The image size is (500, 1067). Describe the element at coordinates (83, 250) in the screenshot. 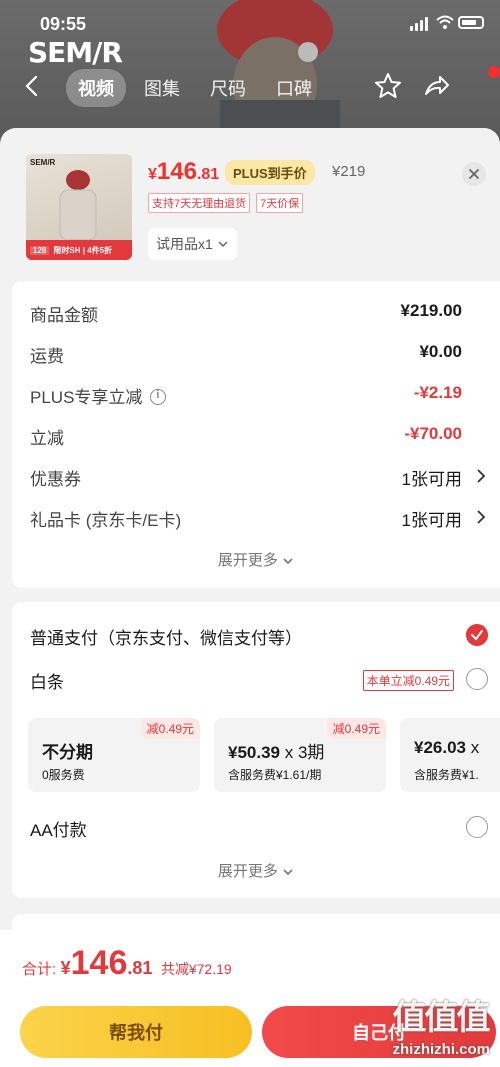

I see `thumbnail-banner-text: 限时SH | 4件5折` at that location.